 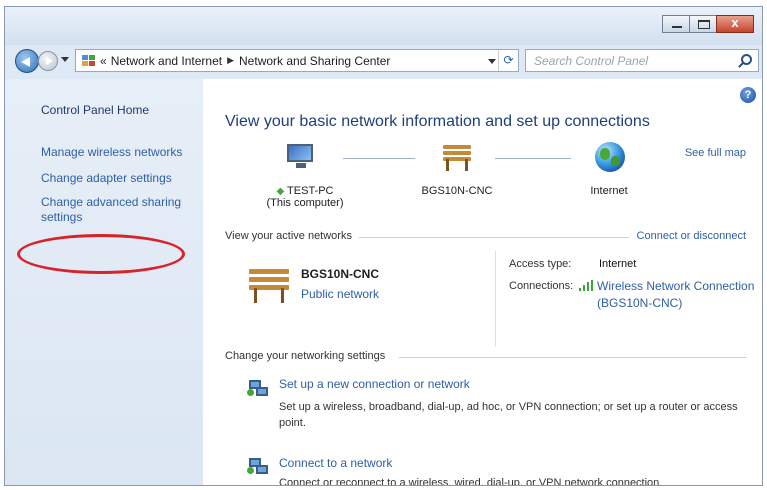 What do you see at coordinates (508, 60) in the screenshot?
I see `refresh-icon: ⟳` at bounding box center [508, 60].